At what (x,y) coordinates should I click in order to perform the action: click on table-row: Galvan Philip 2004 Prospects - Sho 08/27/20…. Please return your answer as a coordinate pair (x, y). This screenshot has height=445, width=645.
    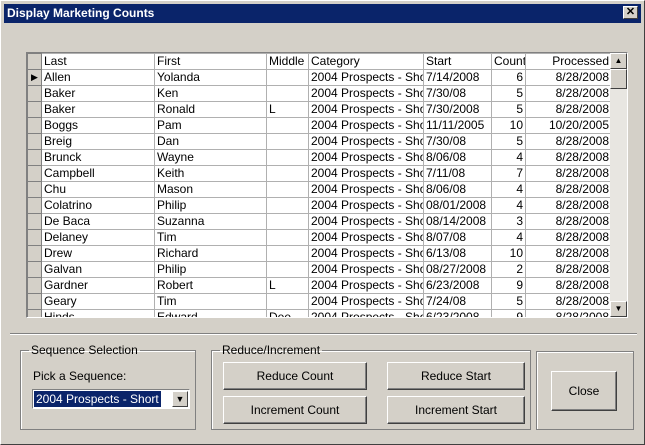
    Looking at the image, I should click on (319, 269).